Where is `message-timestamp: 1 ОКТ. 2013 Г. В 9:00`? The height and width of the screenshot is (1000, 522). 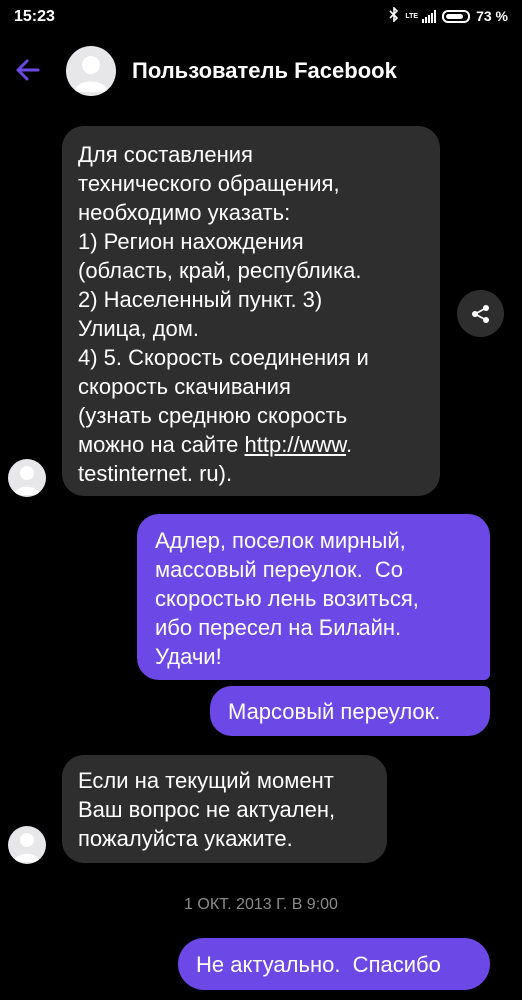
message-timestamp: 1 ОКТ. 2013 Г. В 9:00 is located at coordinates (261, 904).